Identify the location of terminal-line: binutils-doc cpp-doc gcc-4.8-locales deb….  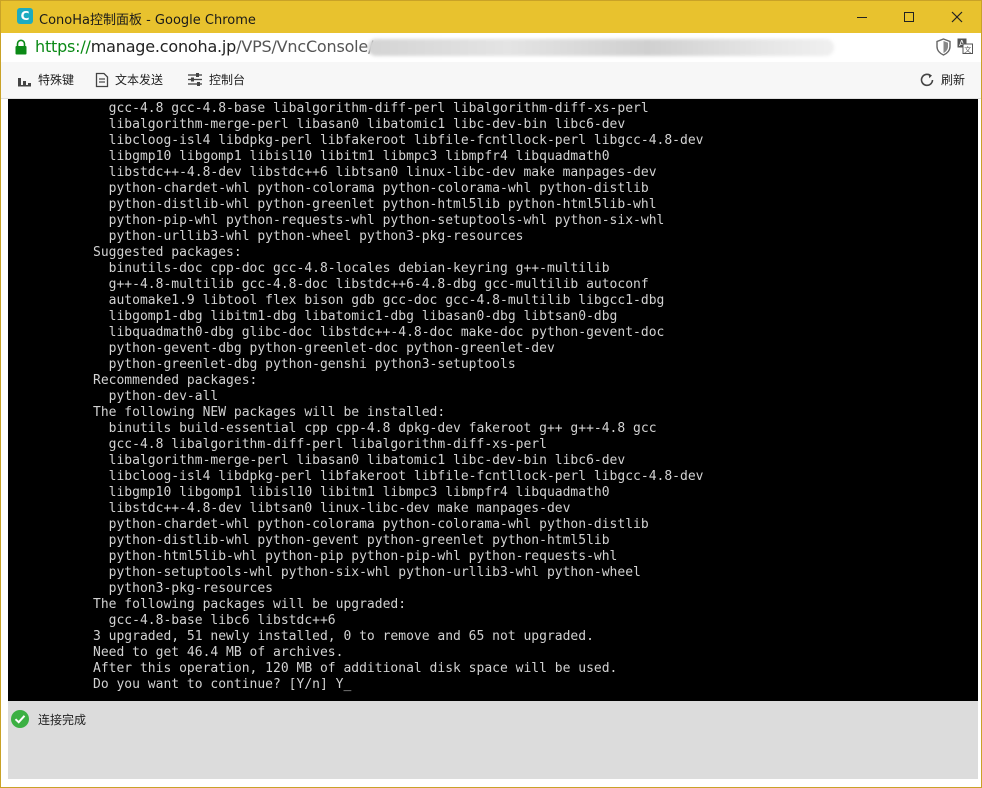
(351, 268).